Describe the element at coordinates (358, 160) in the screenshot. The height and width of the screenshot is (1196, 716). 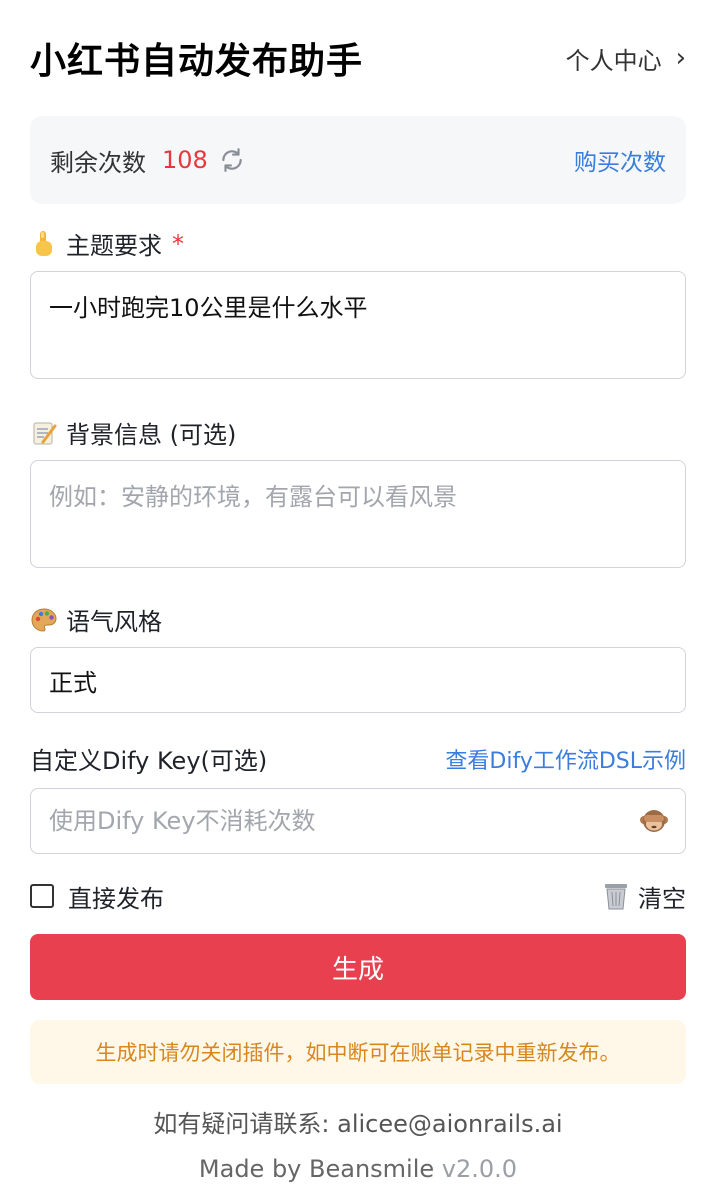
I see `quota-card: 剩余次数 108 购买次数` at that location.